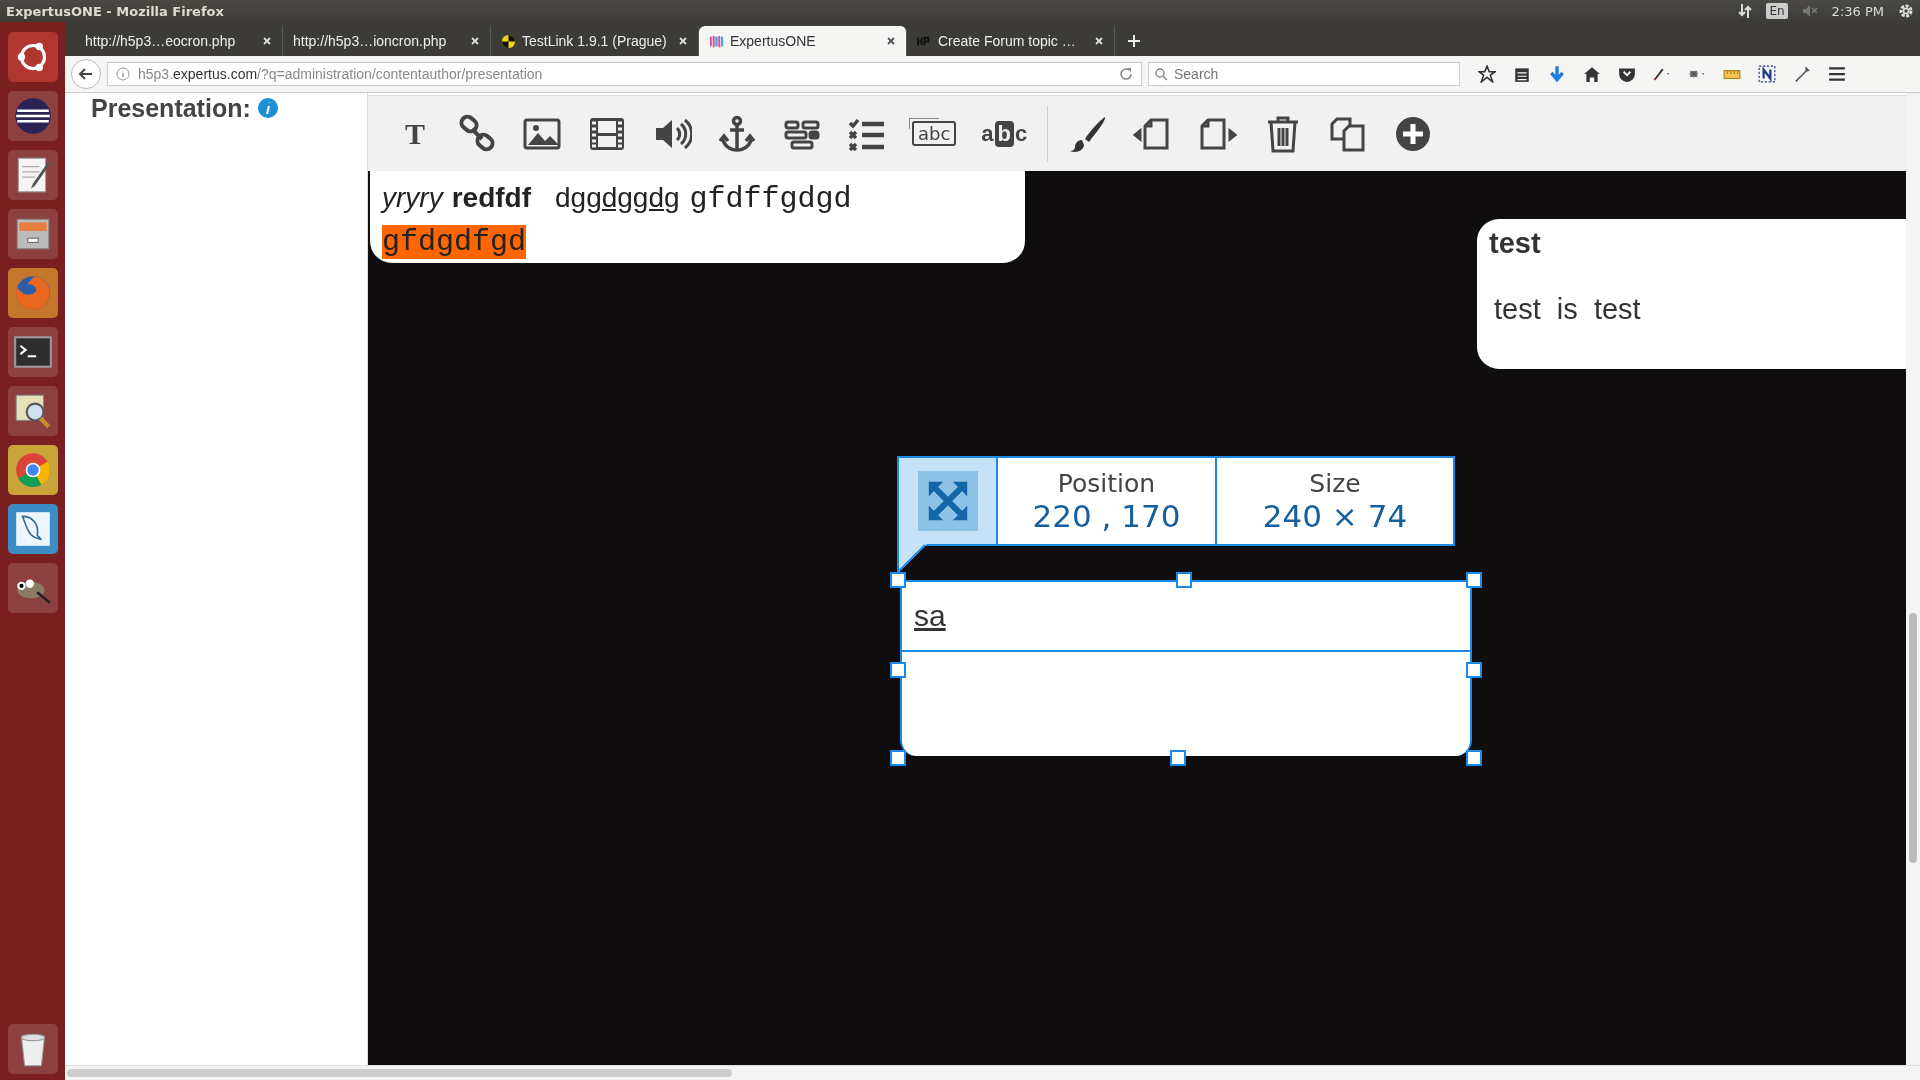  Describe the element at coordinates (1777, 11) in the screenshot. I see `keyboard-layout: En` at that location.